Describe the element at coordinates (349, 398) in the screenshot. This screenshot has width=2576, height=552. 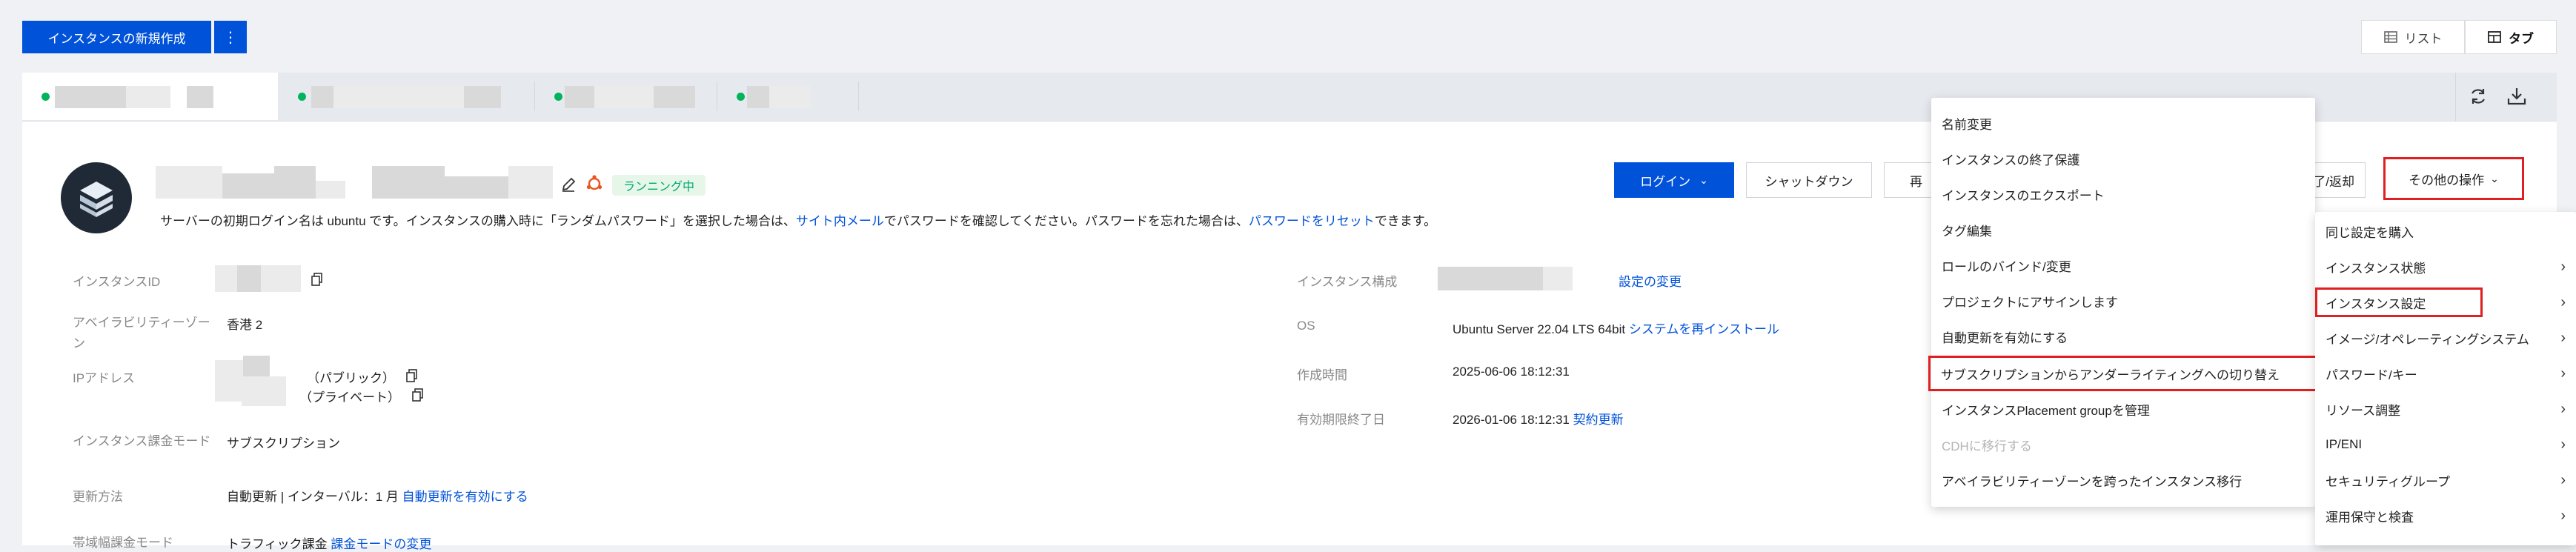
I see `ip-private-label: （プライベート）` at that location.